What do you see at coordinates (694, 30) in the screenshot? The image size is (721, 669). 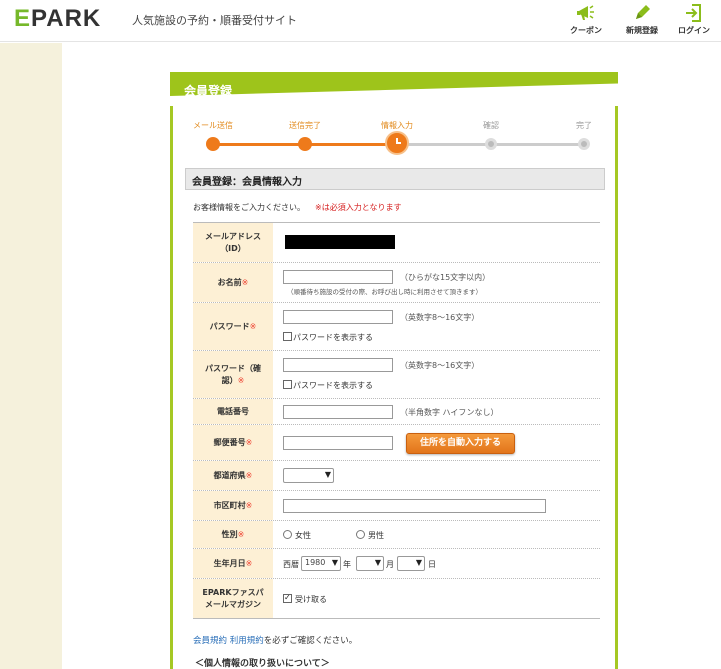 I see `nav-login-label: ログイン` at bounding box center [694, 30].